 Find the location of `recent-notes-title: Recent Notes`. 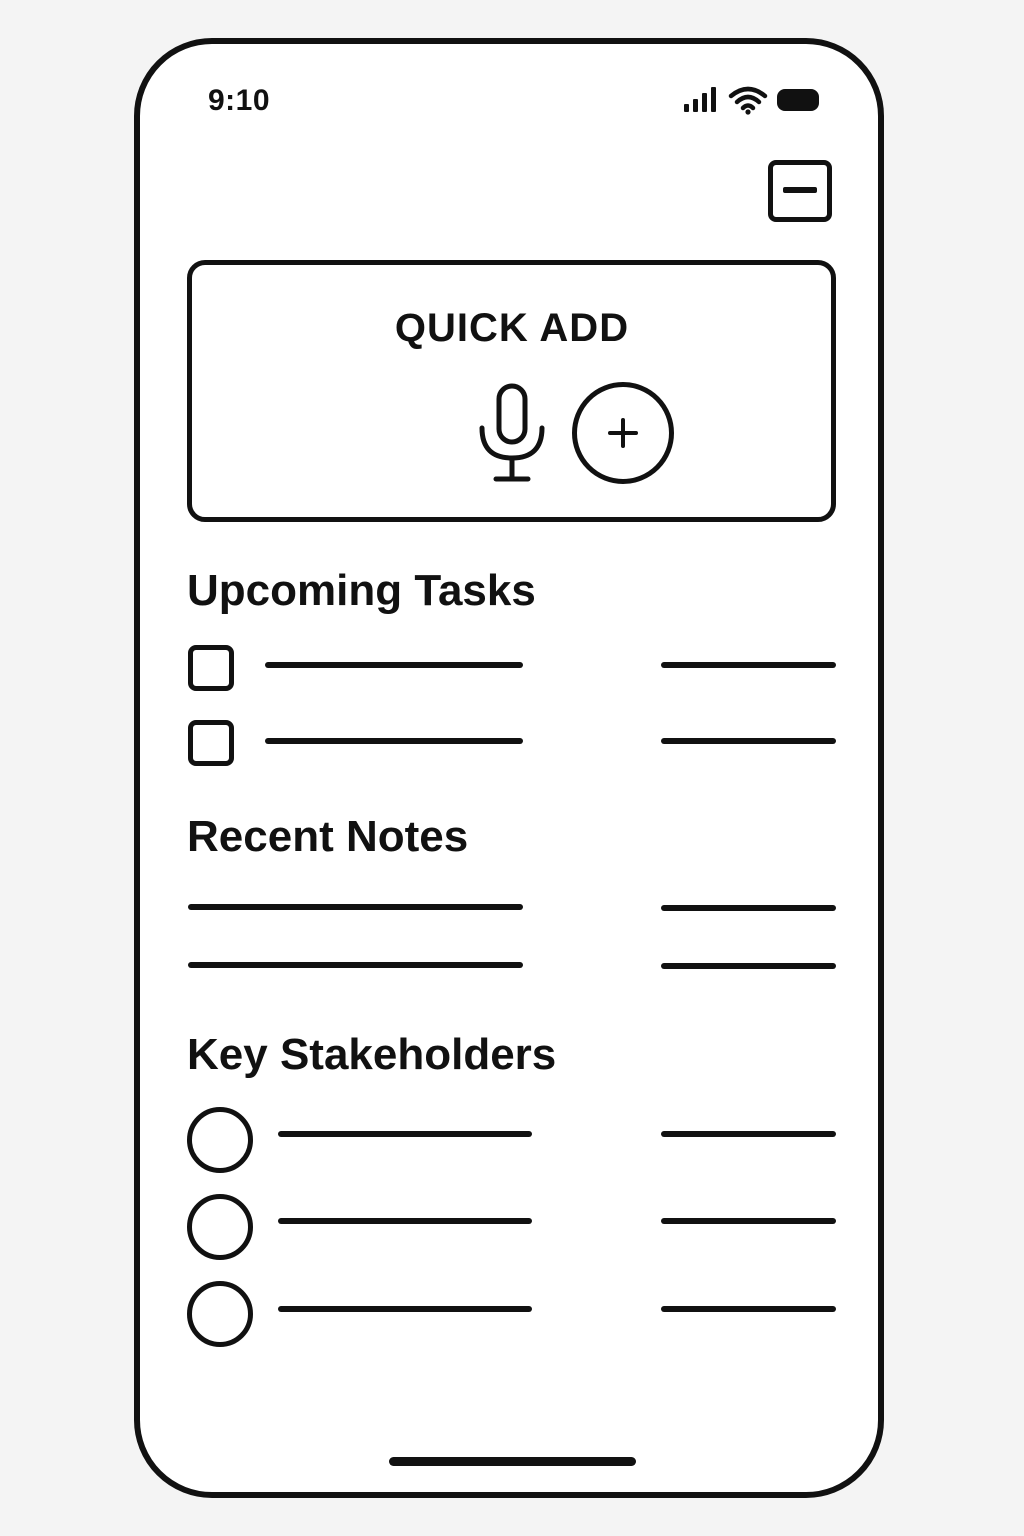

recent-notes-title: Recent Notes is located at coordinates (328, 836).